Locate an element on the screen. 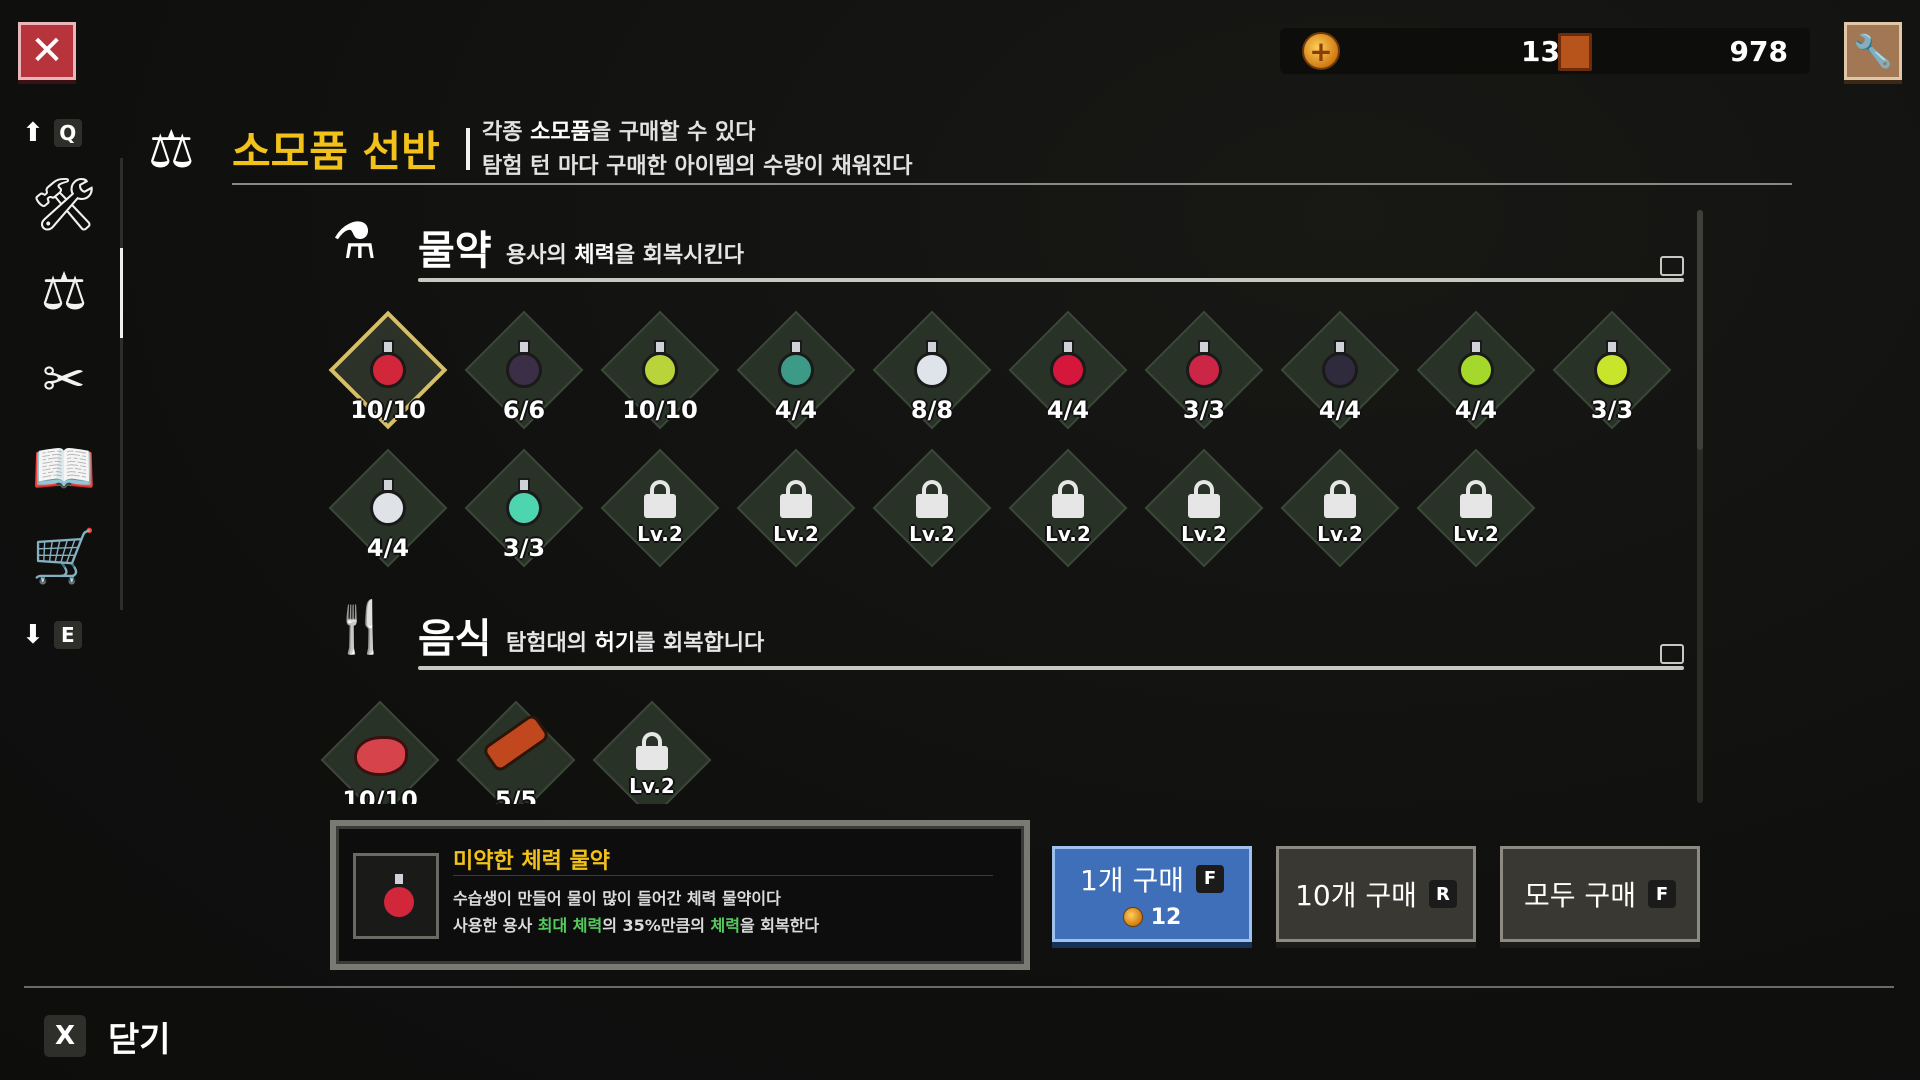 This screenshot has width=1920, height=1080. food-item: 10/10 is located at coordinates (380, 752).